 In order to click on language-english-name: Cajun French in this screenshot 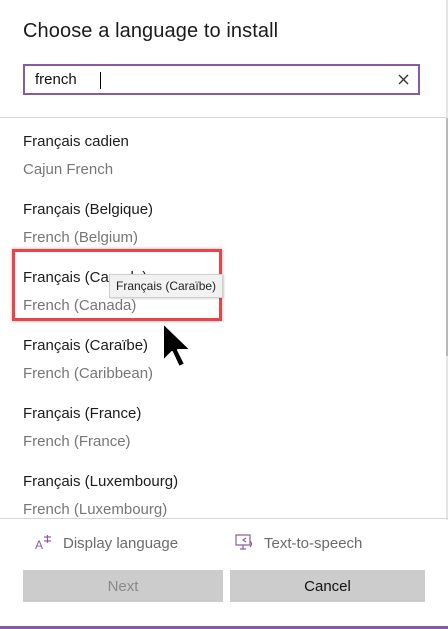, I will do `click(68, 169)`.